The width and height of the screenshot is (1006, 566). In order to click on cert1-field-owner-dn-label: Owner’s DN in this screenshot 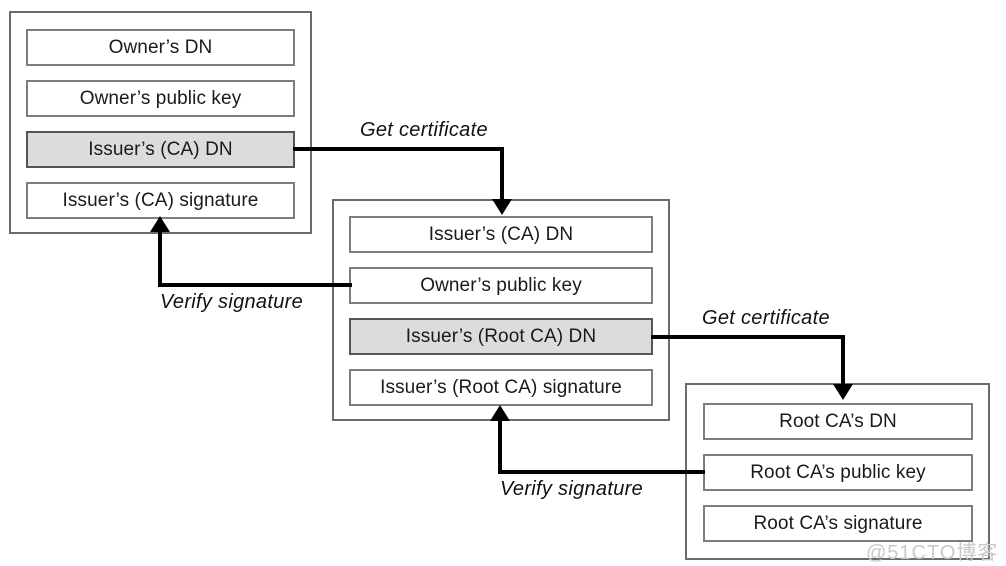, I will do `click(160, 47)`.